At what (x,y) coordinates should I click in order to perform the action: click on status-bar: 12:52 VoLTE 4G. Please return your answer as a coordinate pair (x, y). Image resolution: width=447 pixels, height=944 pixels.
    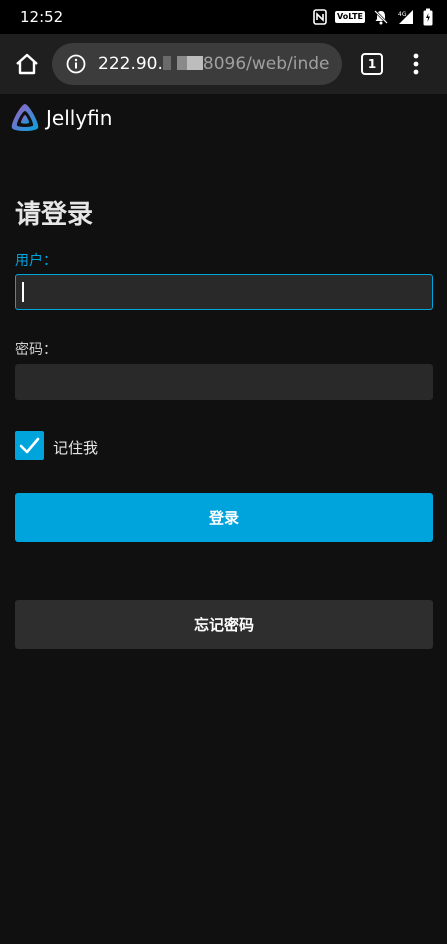
    Looking at the image, I should click on (223, 17).